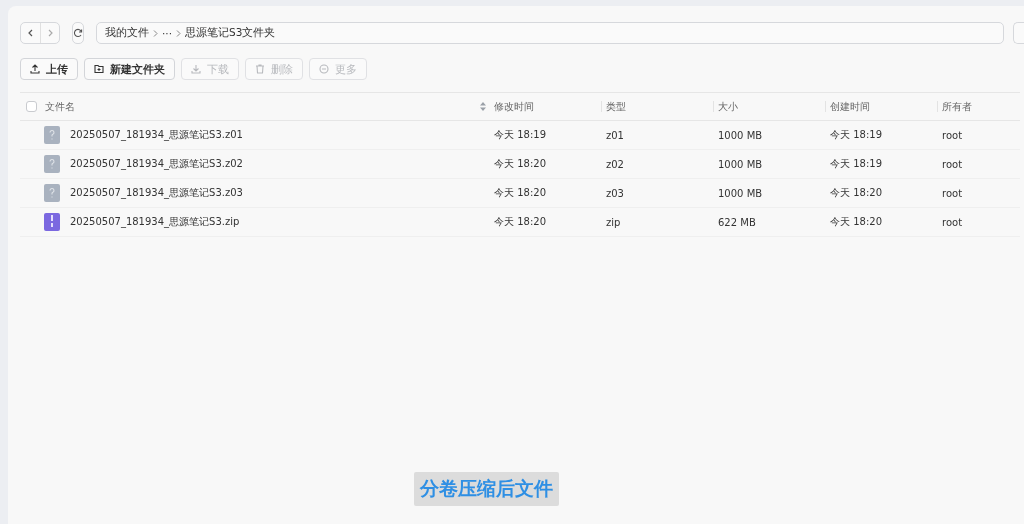  I want to click on caption-label: 分卷压缩后文件, so click(486, 489).